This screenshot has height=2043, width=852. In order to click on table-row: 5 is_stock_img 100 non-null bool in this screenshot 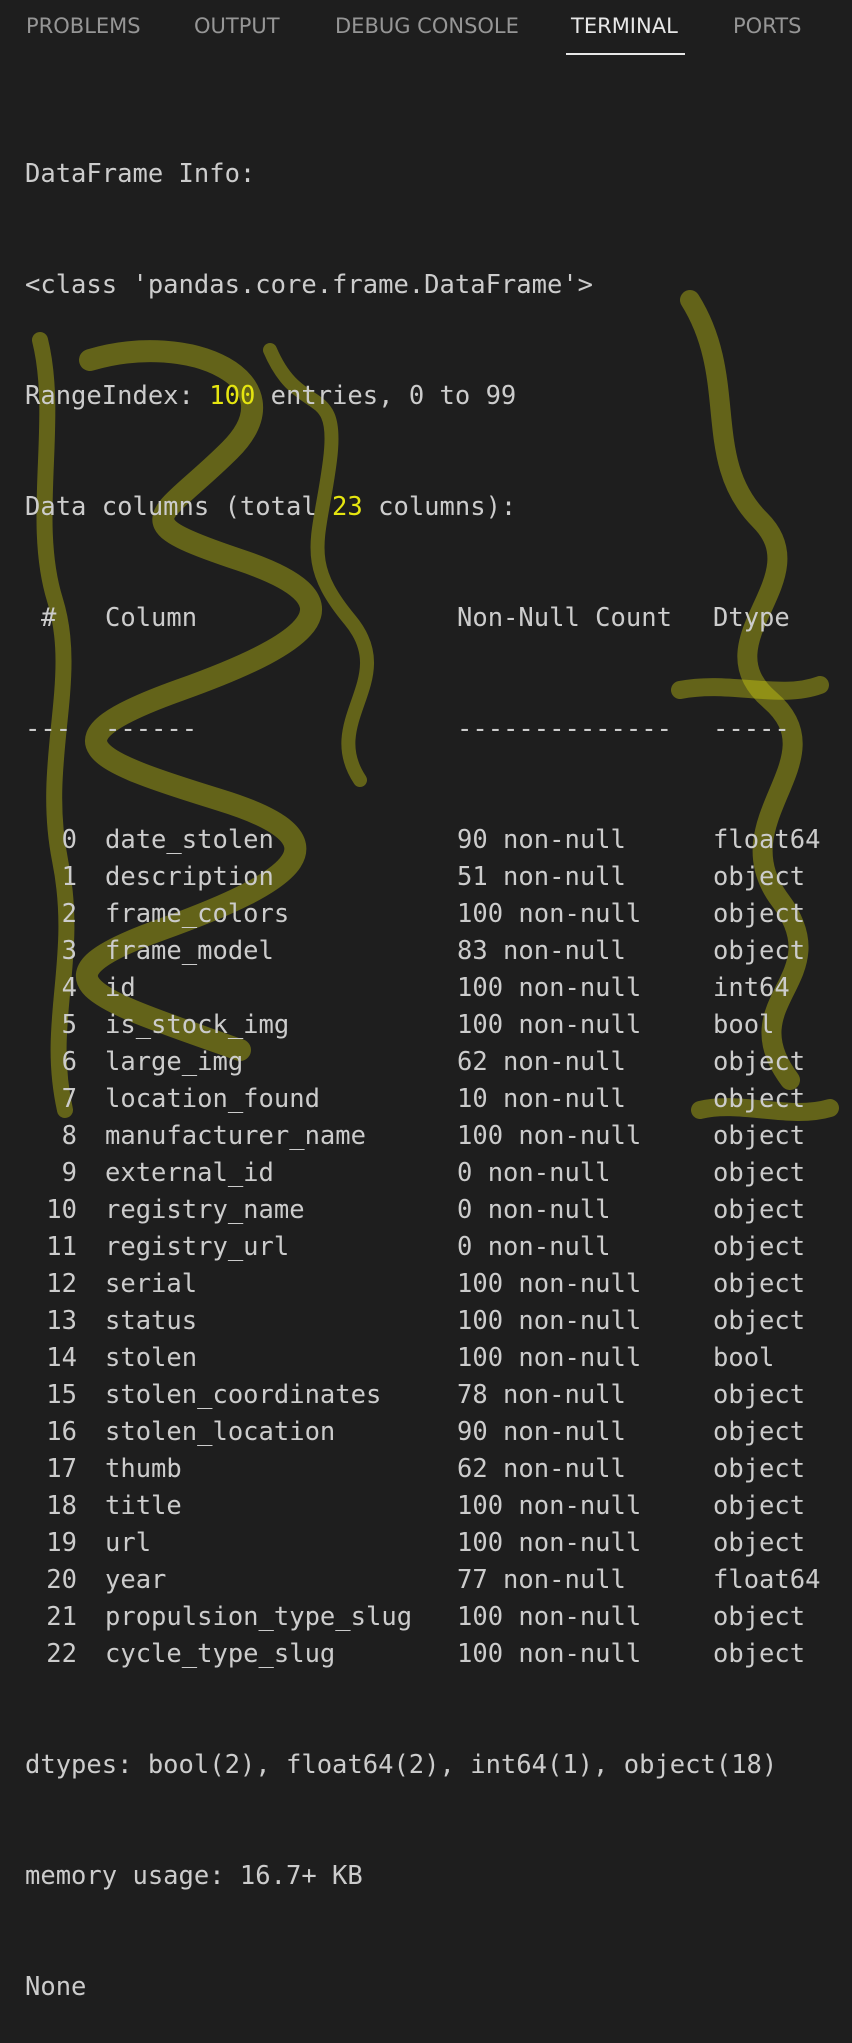, I will do `click(435, 1025)`.